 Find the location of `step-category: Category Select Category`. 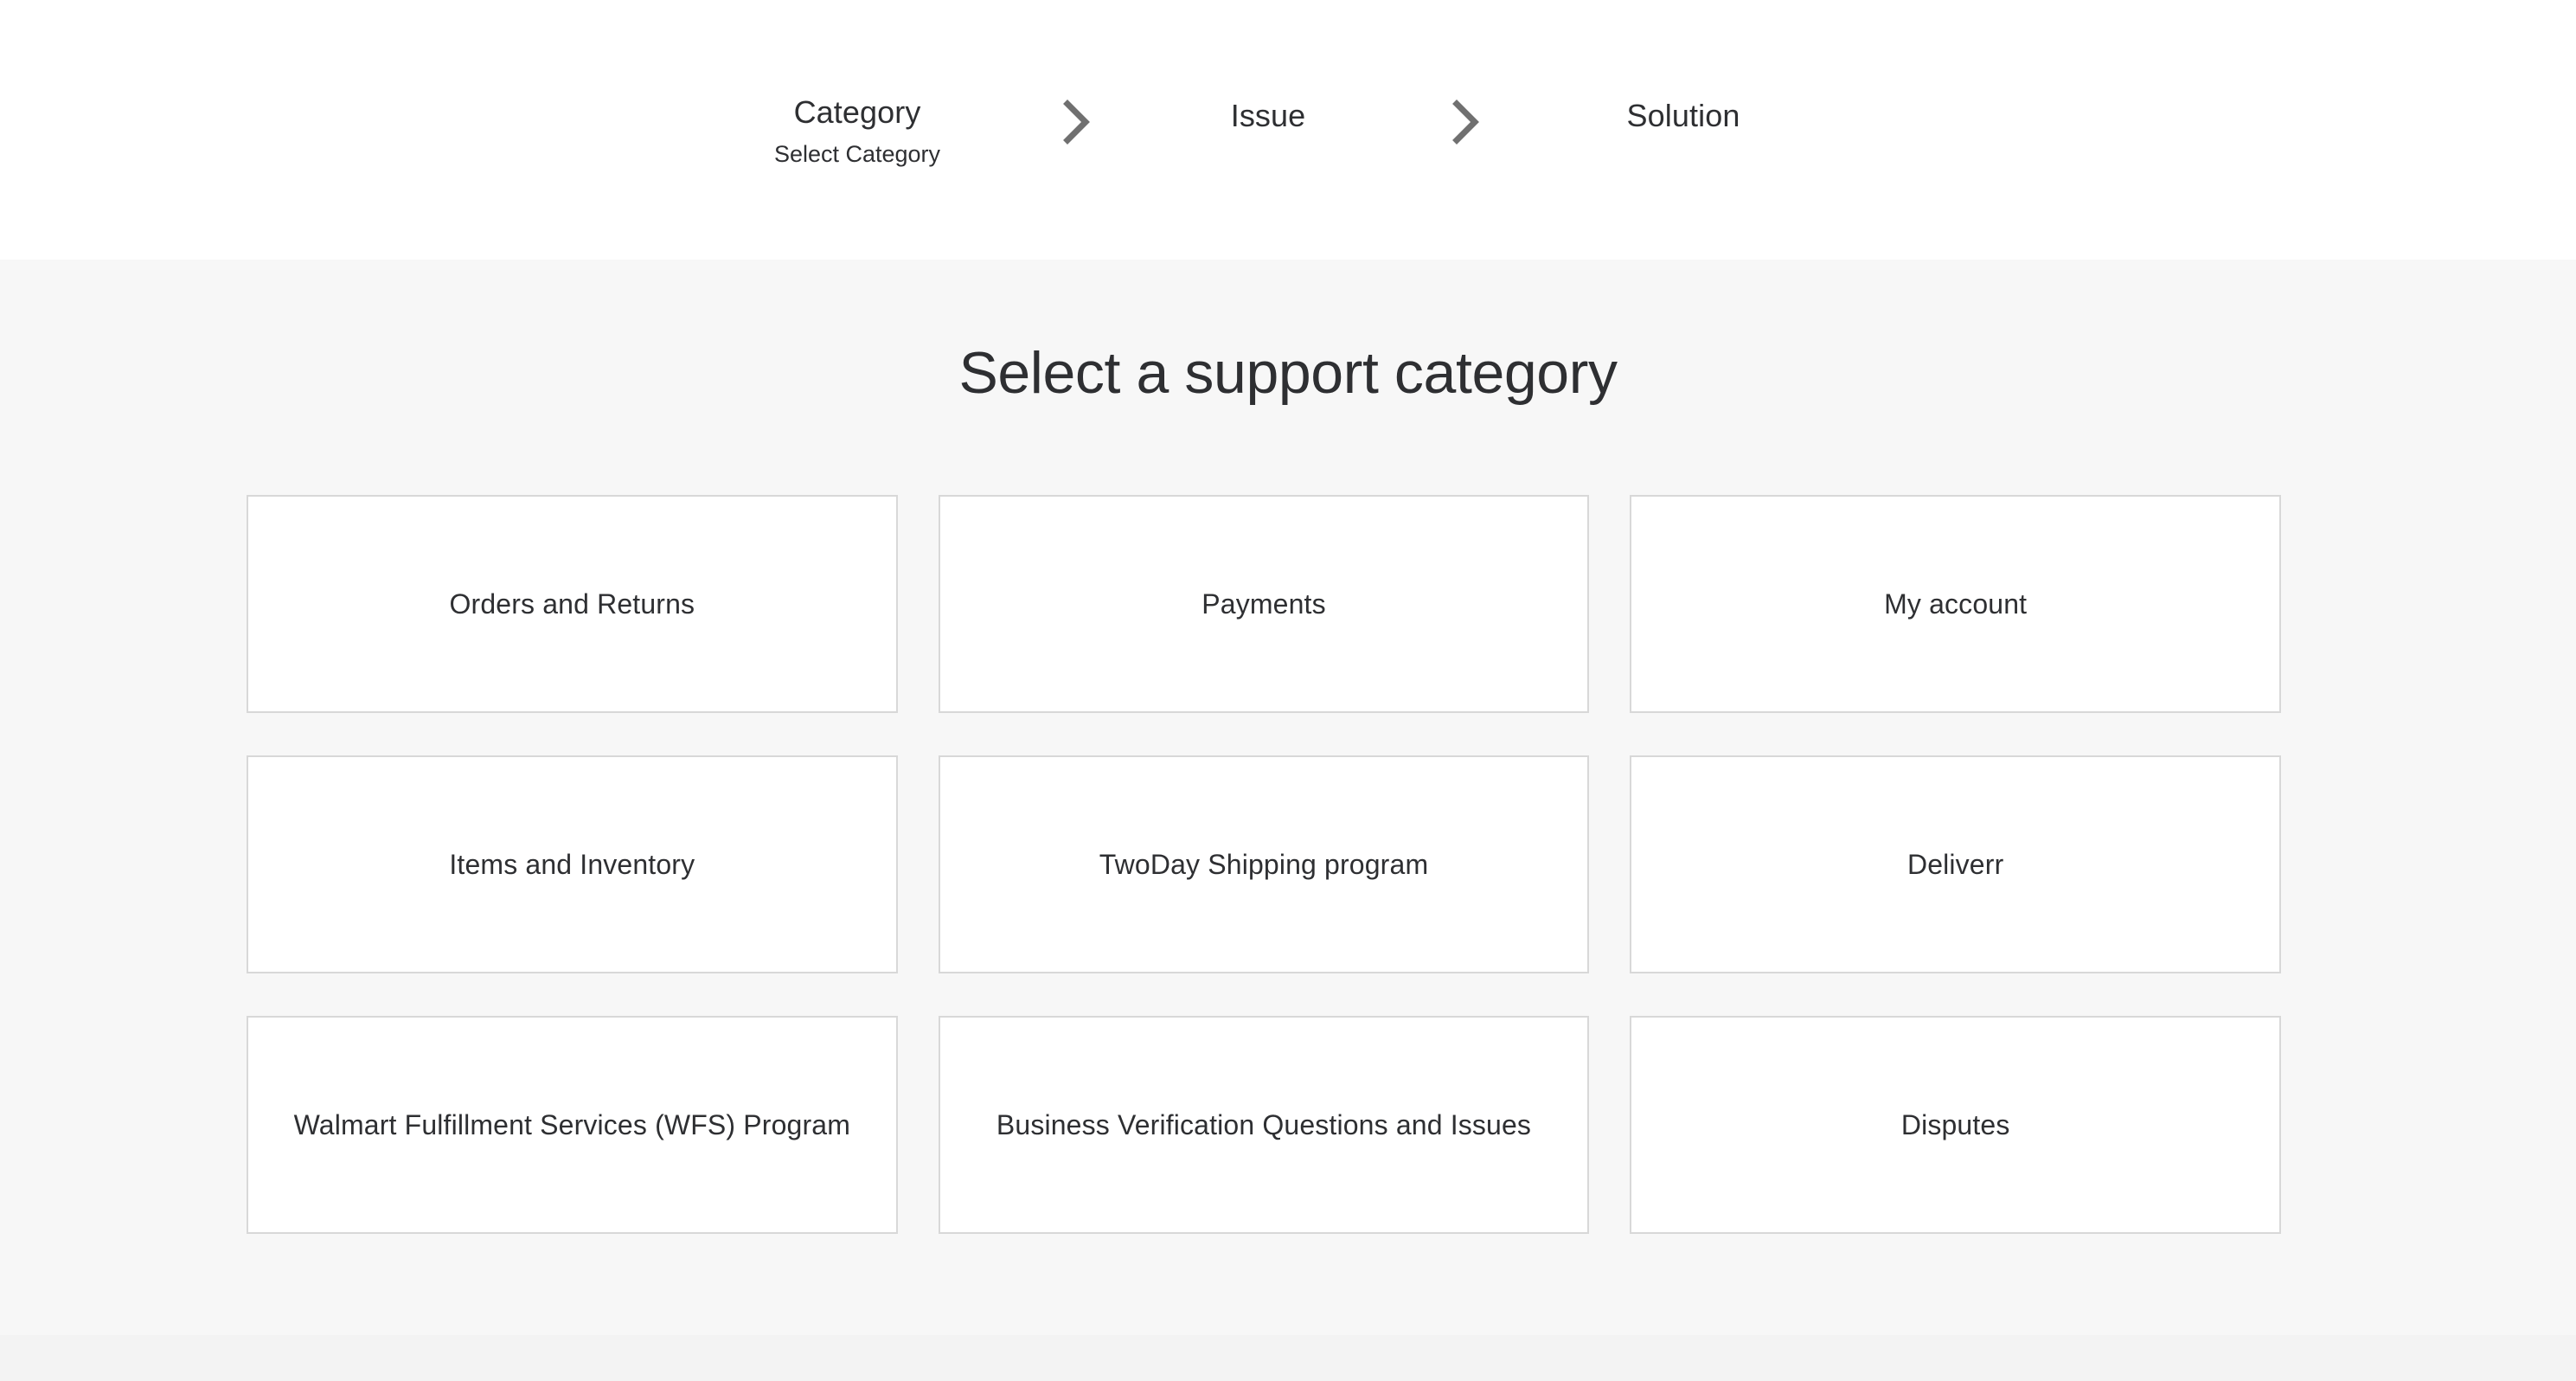

step-category: Category Select Category is located at coordinates (857, 130).